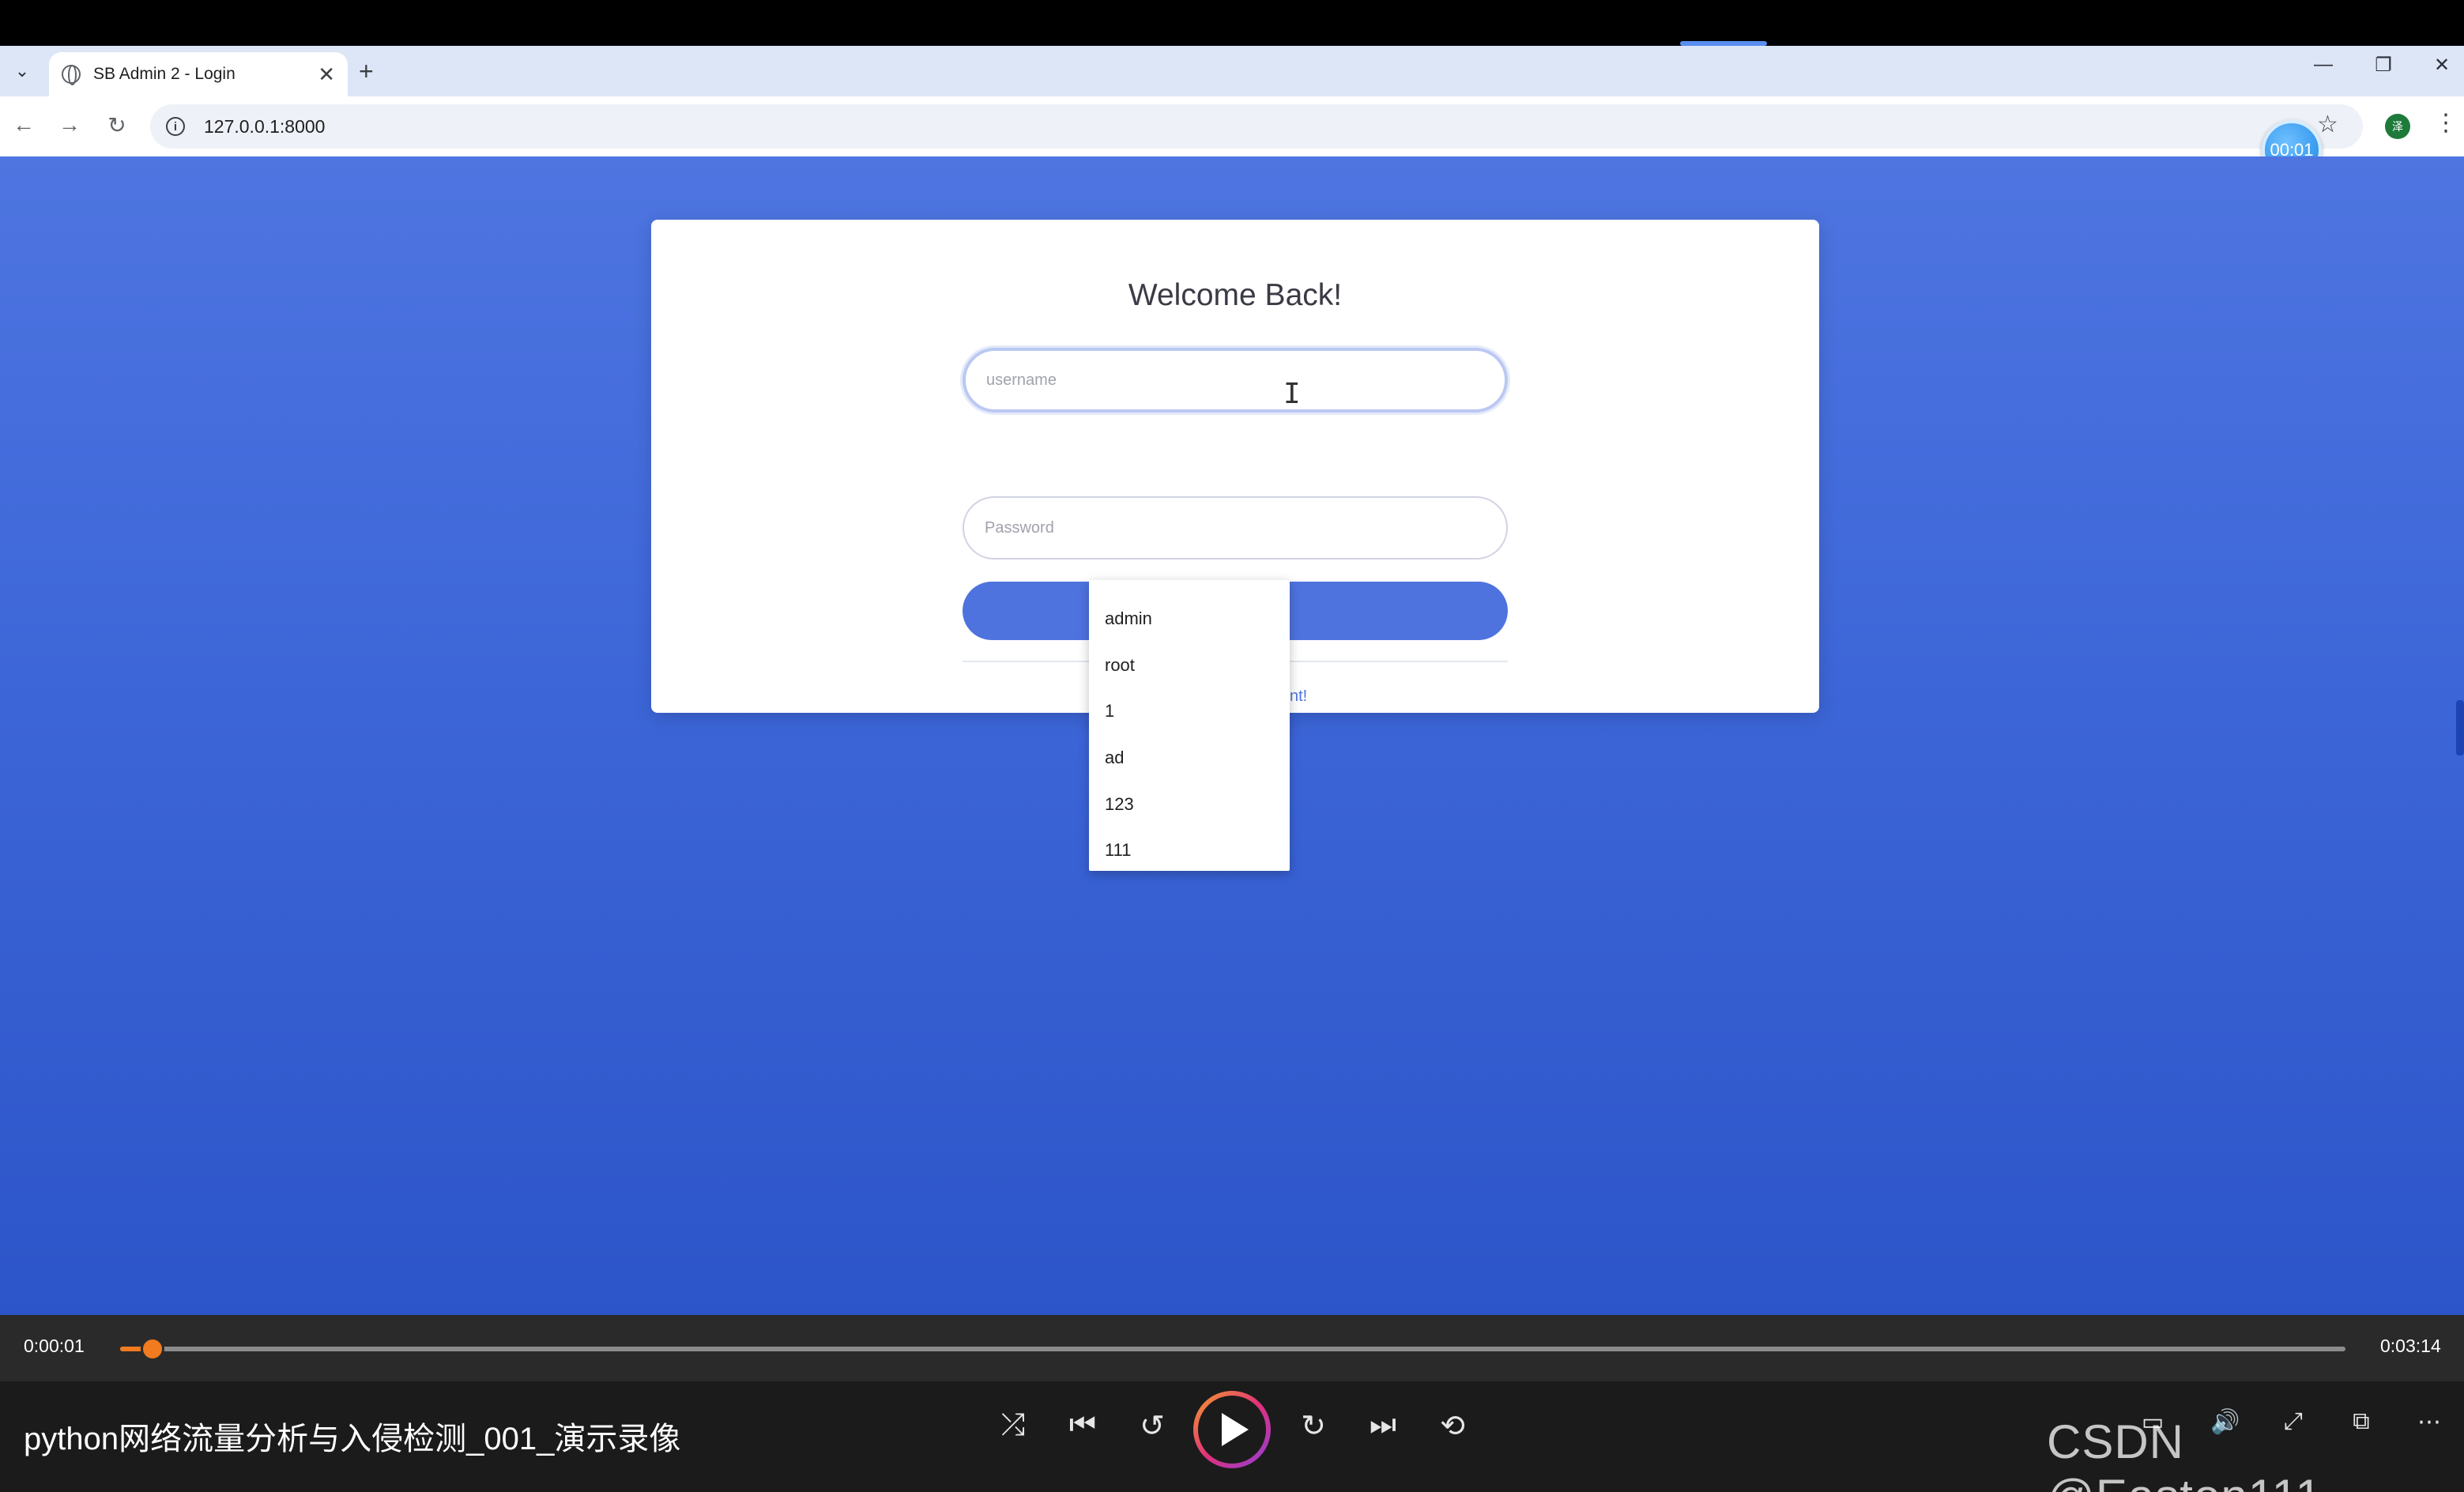 This screenshot has height=1492, width=2464. Describe the element at coordinates (2397, 126) in the screenshot. I see `profile-avatar: 泽` at that location.